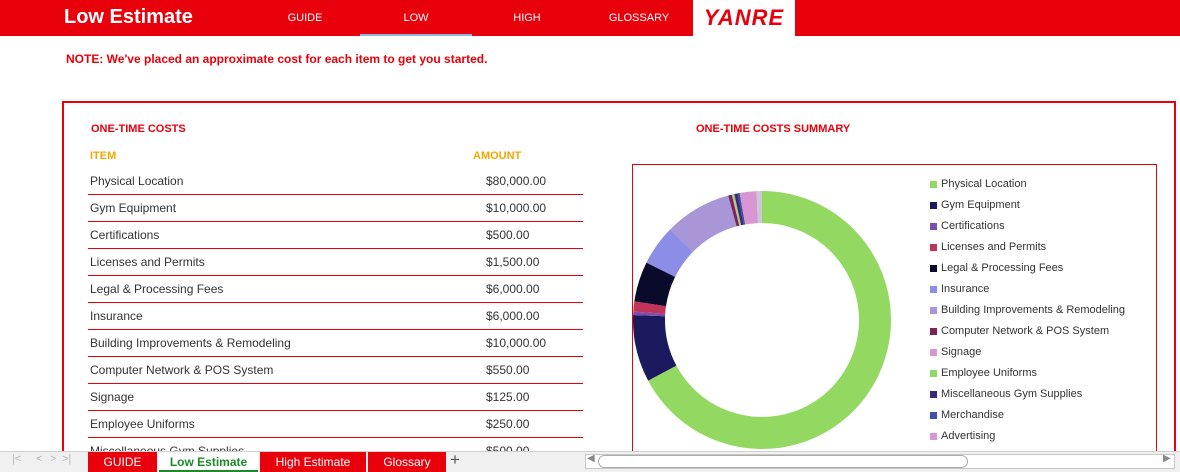  I want to click on legend-item: Legal & Processing Fees, so click(1050, 269).